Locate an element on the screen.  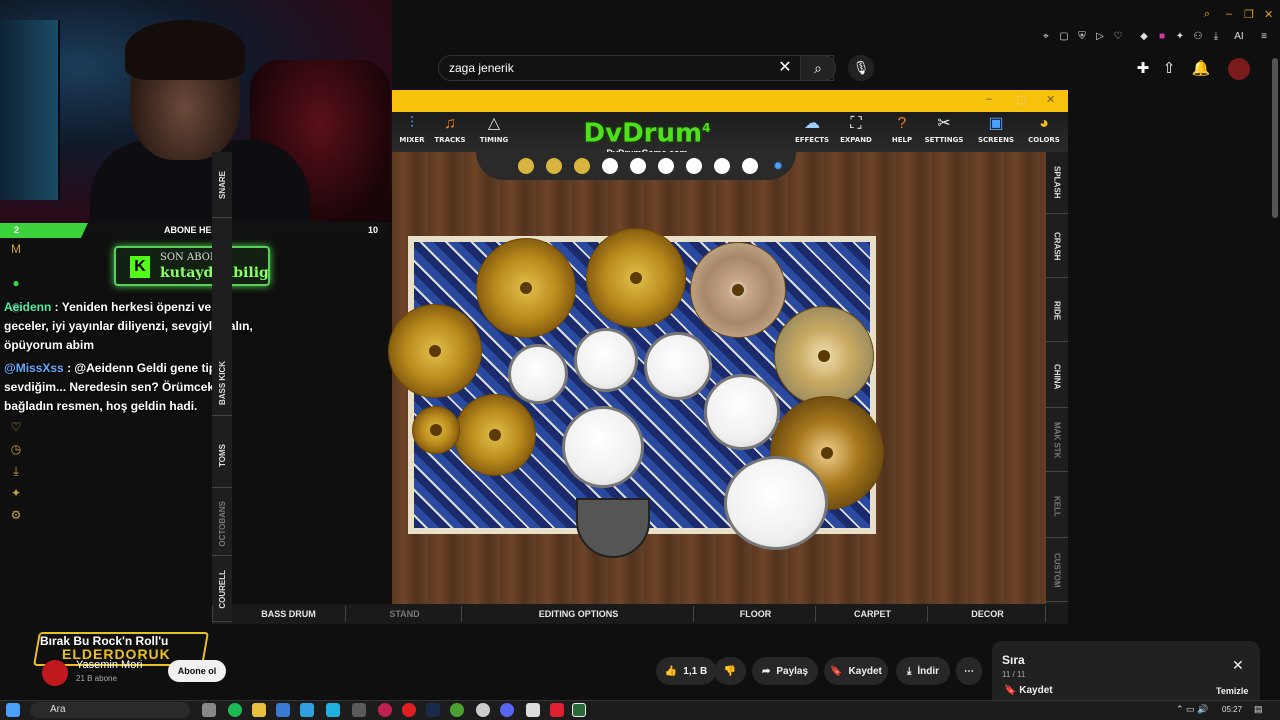
extension-icon: ◆ is located at coordinates (1144, 37).